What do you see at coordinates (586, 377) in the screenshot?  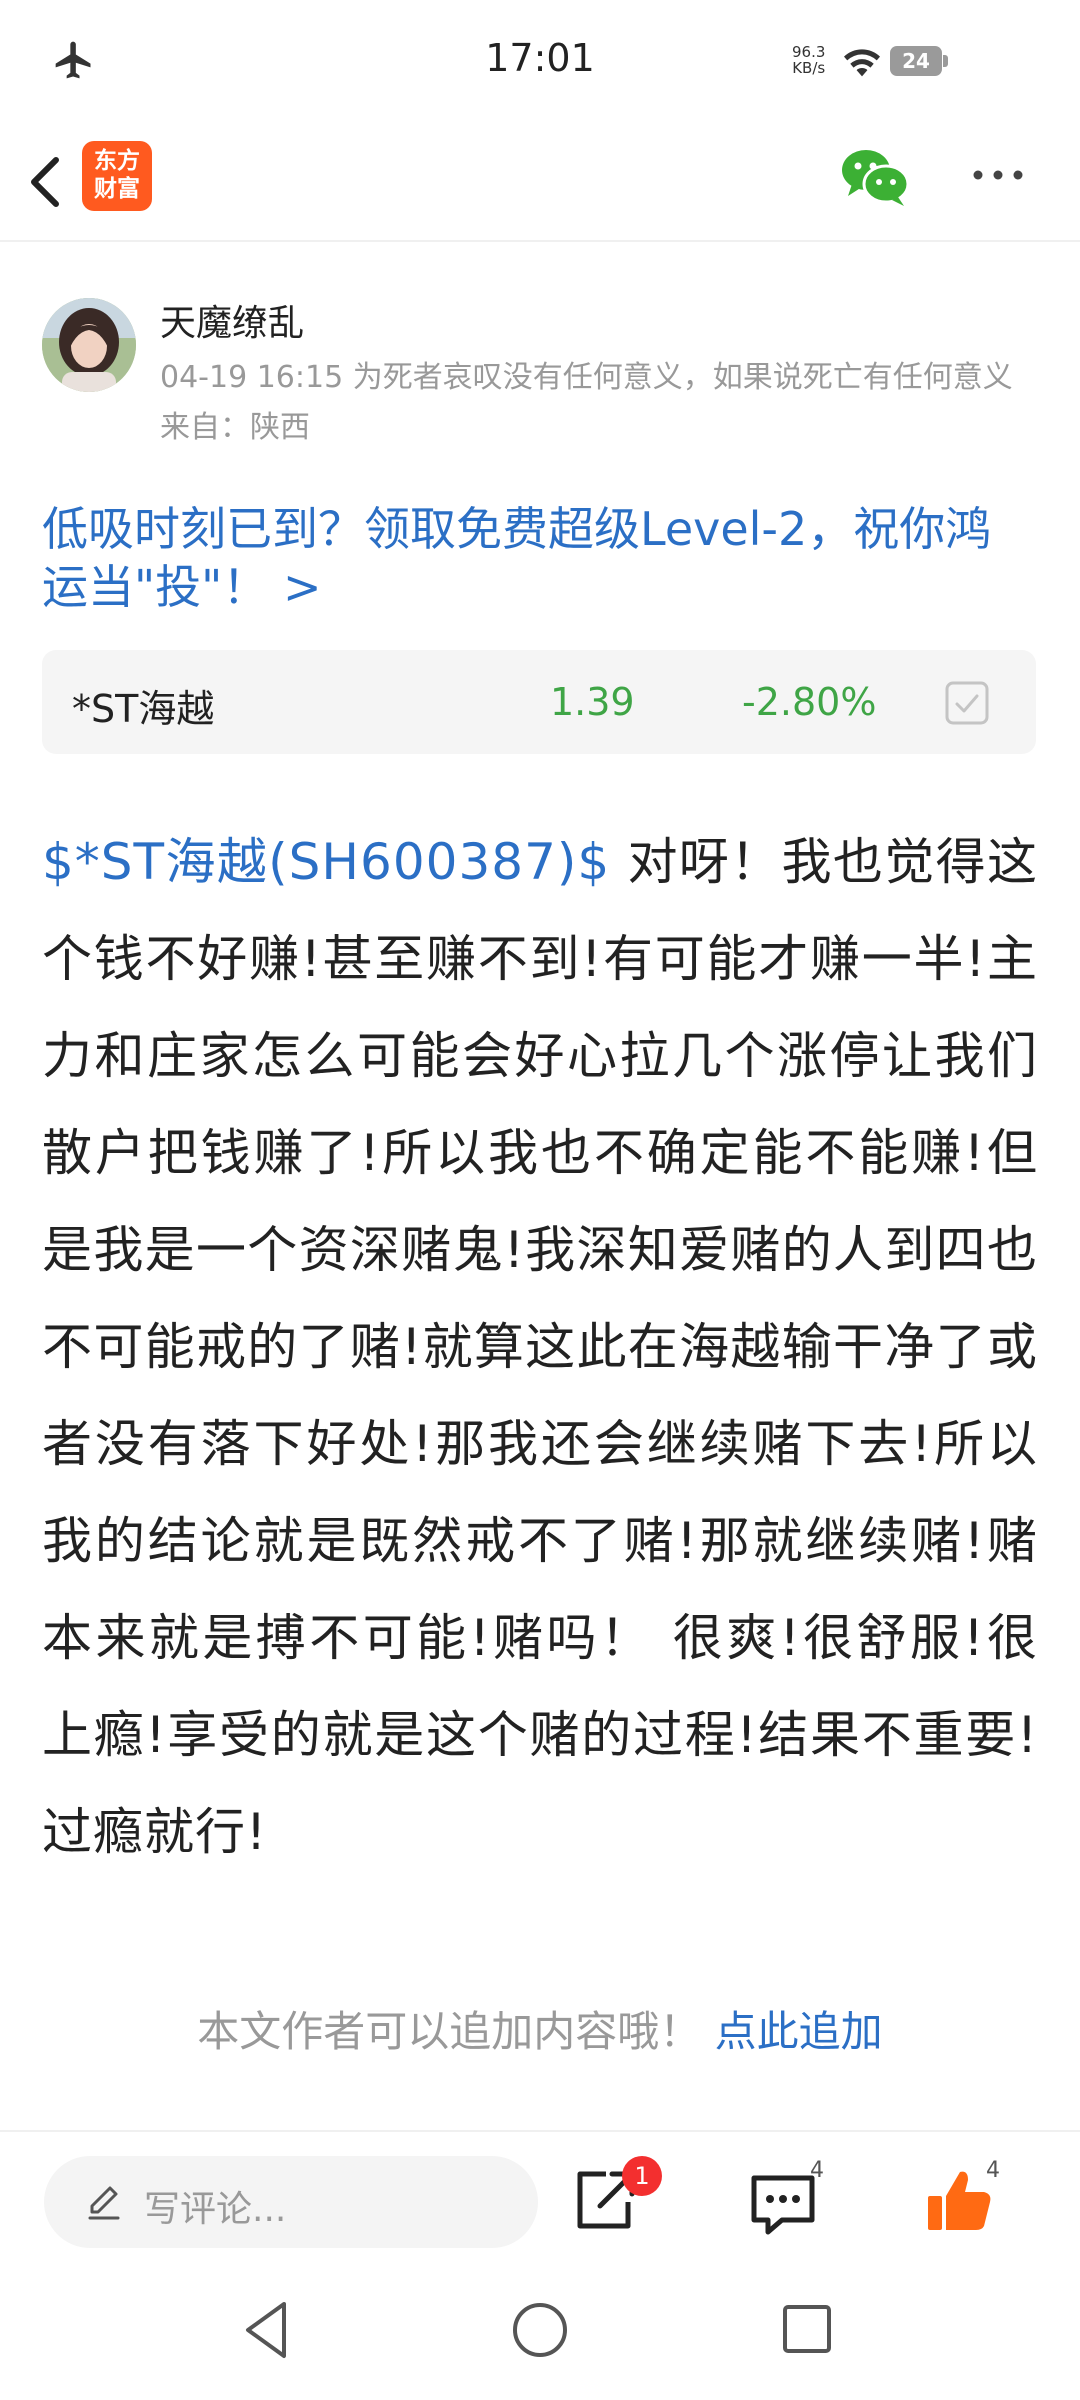 I see `post-meta: 04-19 16:15 为死者哀叹没有任何意义，如果说死亡有任何意义` at bounding box center [586, 377].